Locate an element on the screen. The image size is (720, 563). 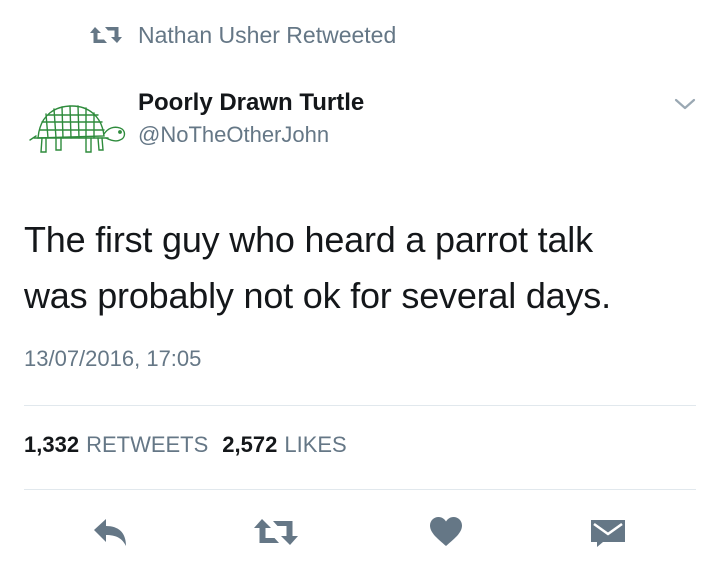
reply-icon is located at coordinates (110, 532).